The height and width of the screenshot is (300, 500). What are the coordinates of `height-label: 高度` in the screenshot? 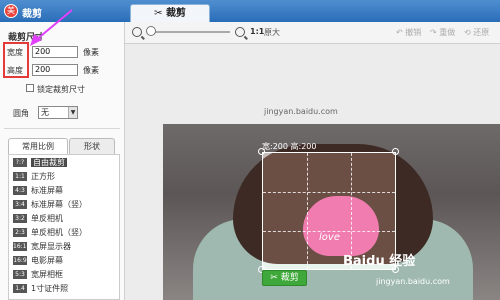 It's located at (15, 70).